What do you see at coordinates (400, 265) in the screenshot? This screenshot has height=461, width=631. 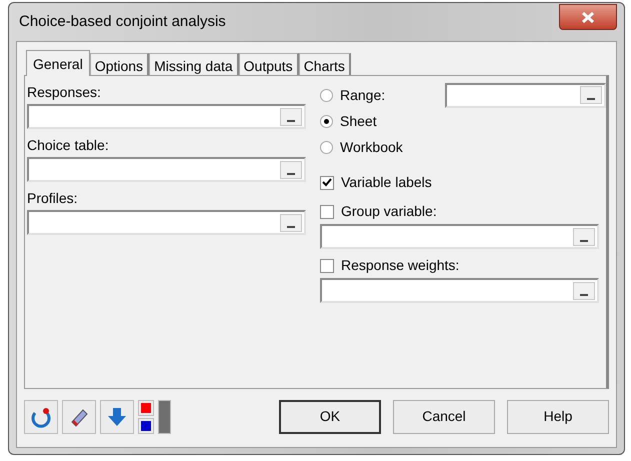 I see `checkbox-label: Response weights:` at bounding box center [400, 265].